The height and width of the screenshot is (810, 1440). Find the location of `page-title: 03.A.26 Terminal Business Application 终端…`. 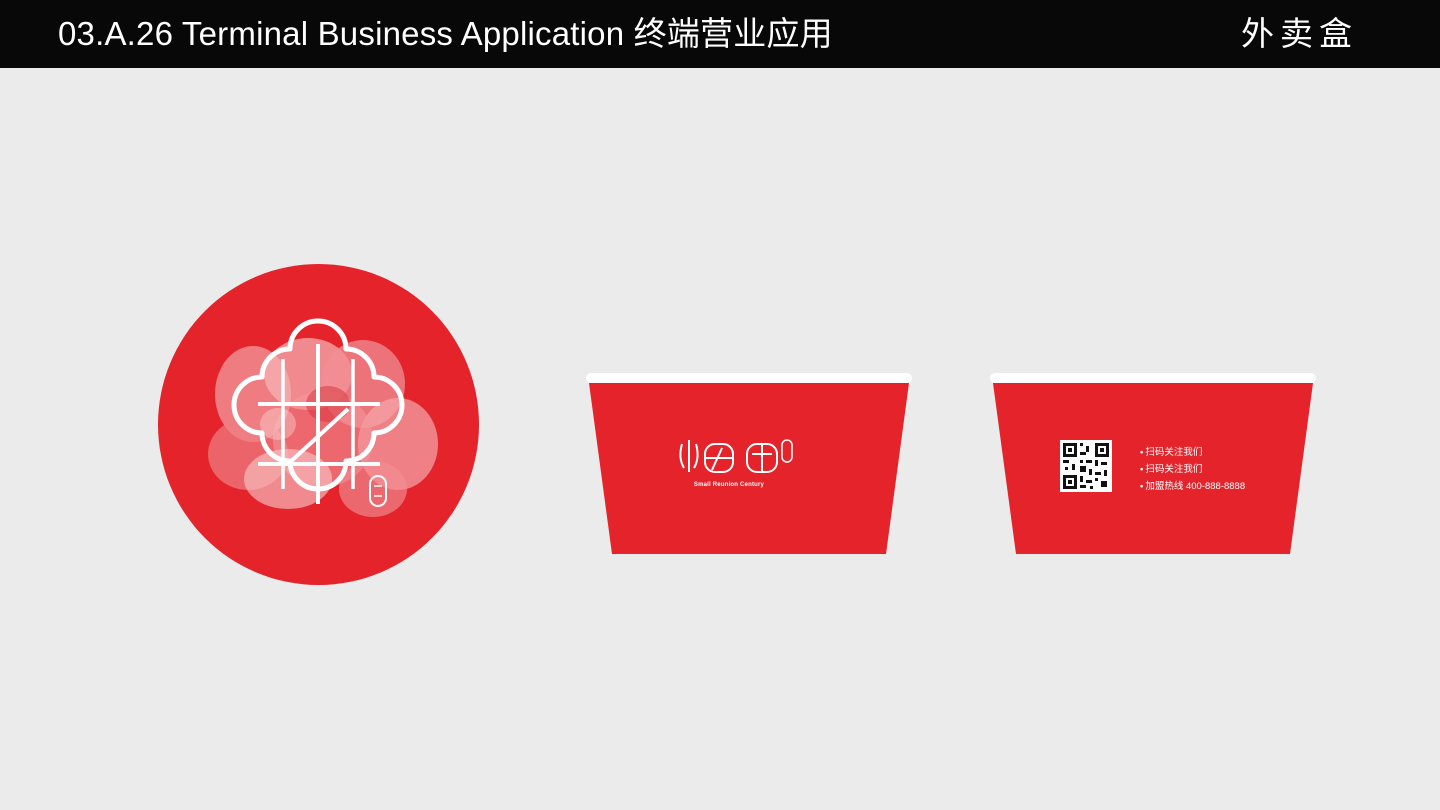

page-title: 03.A.26 Terminal Business Application 终端… is located at coordinates (445, 33).